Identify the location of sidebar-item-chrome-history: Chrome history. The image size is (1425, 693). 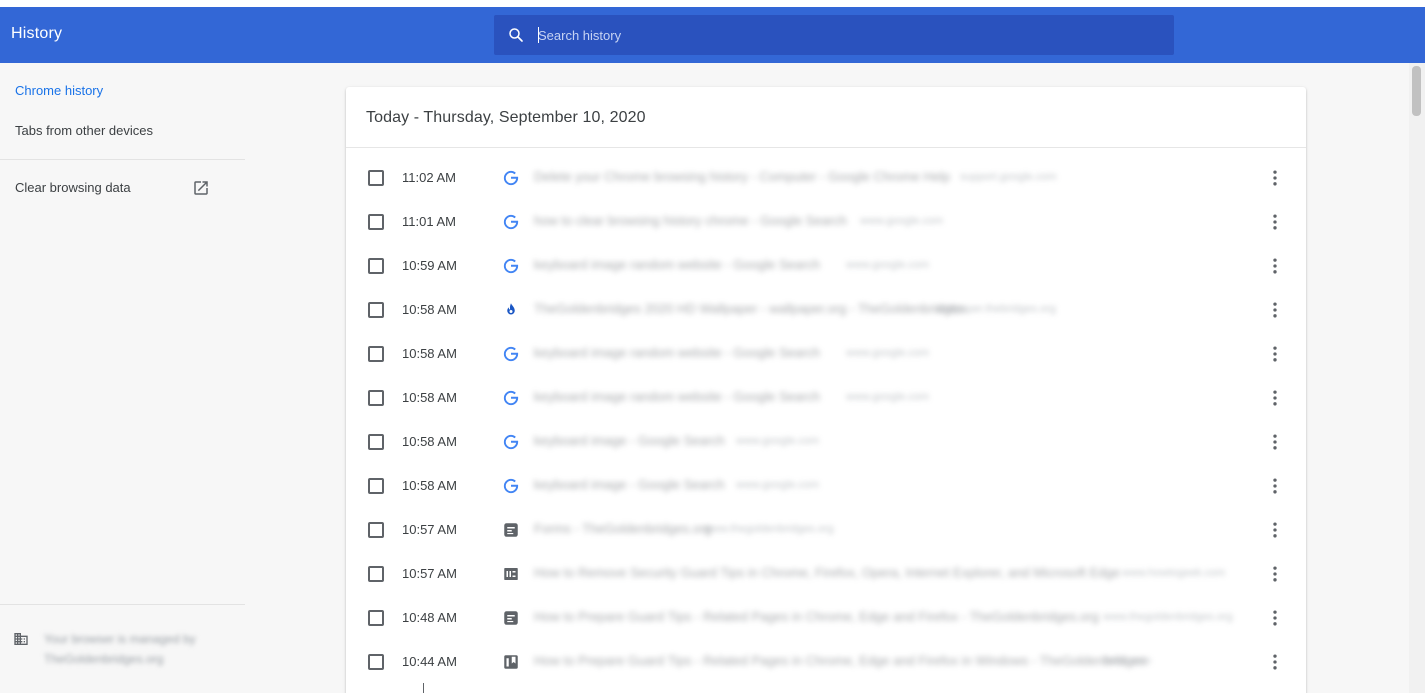
(59, 90).